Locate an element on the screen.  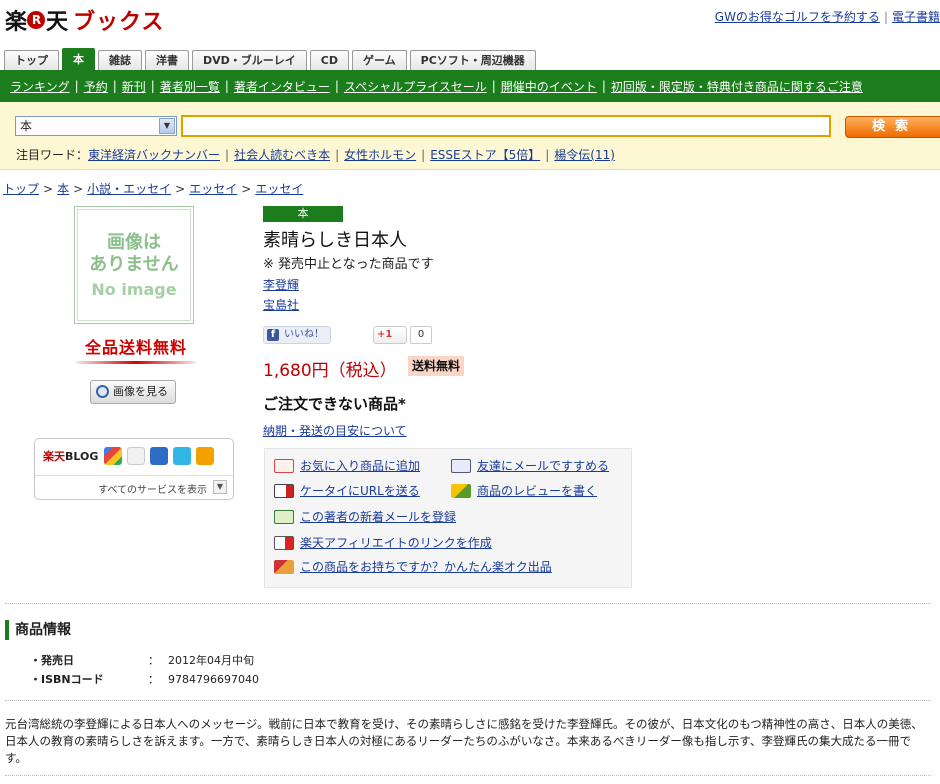
no-image-frame: 画像は ありません No image is located at coordinates (134, 265).